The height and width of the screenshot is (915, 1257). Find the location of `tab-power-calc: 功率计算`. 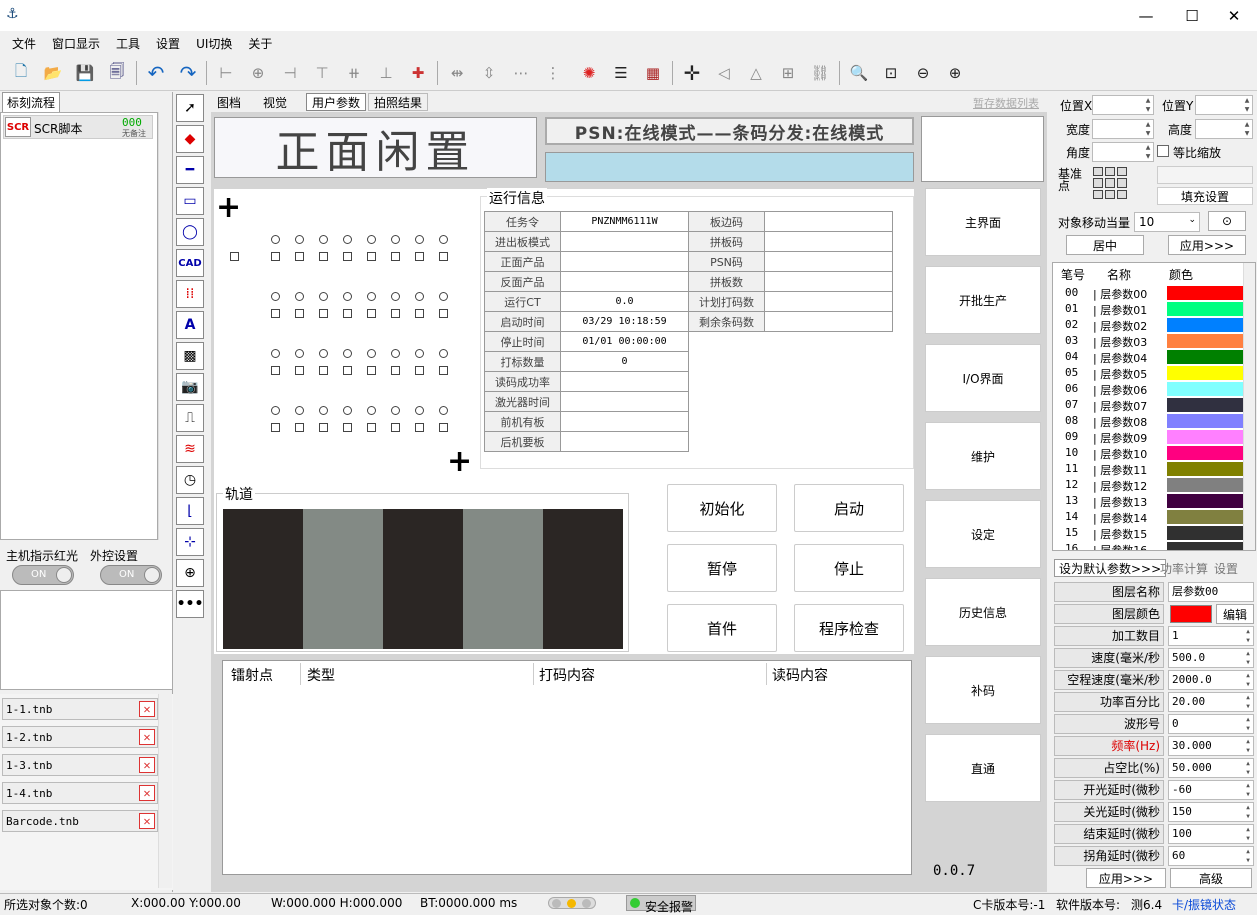

tab-power-calc: 功率计算 is located at coordinates (1184, 568).